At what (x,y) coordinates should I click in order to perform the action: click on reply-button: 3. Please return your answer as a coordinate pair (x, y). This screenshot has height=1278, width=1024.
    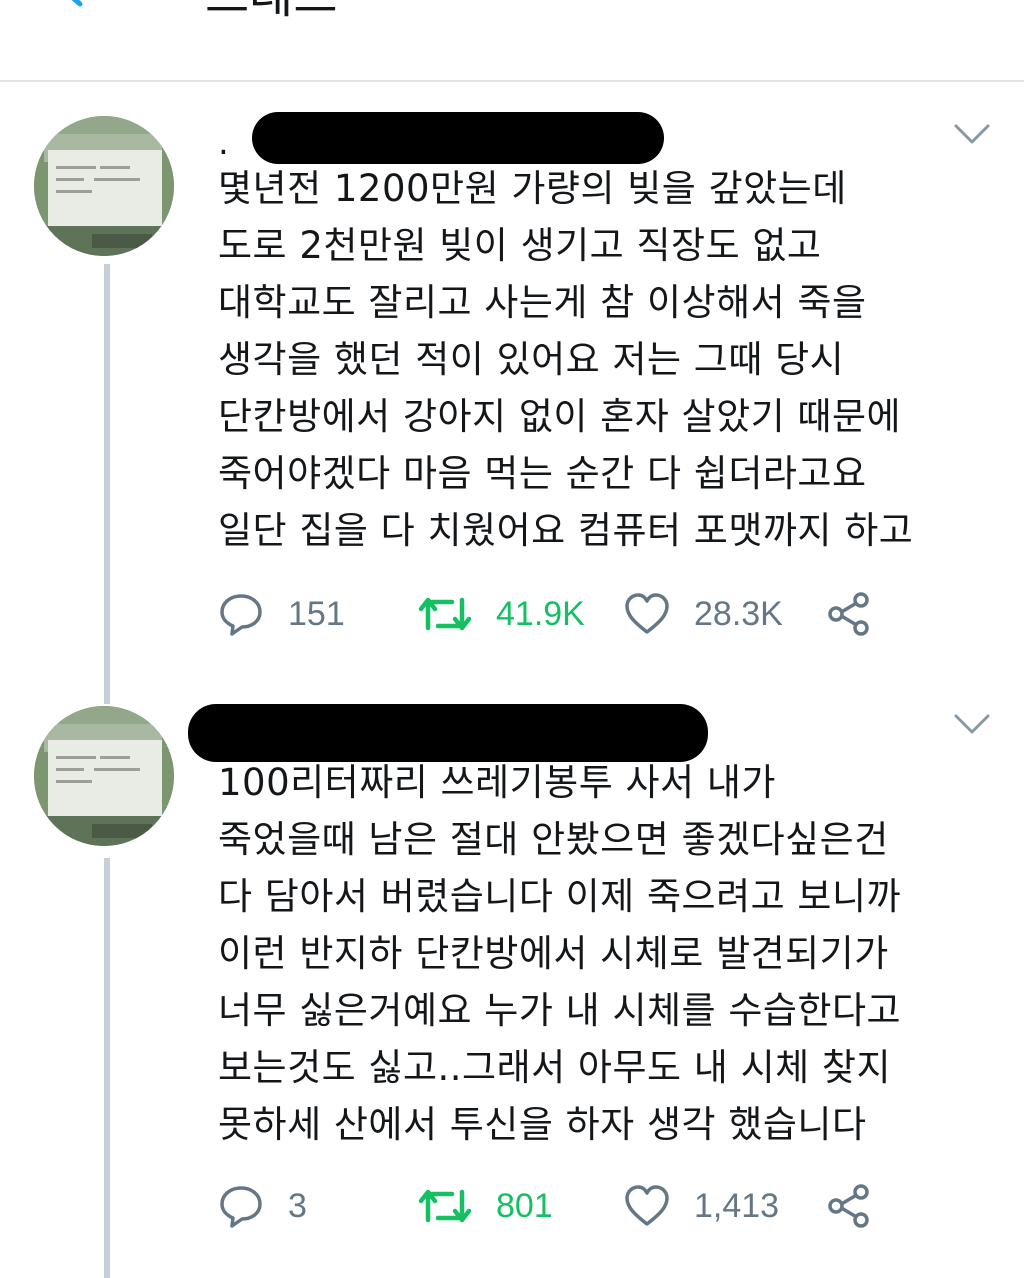
    Looking at the image, I should click on (262, 1206).